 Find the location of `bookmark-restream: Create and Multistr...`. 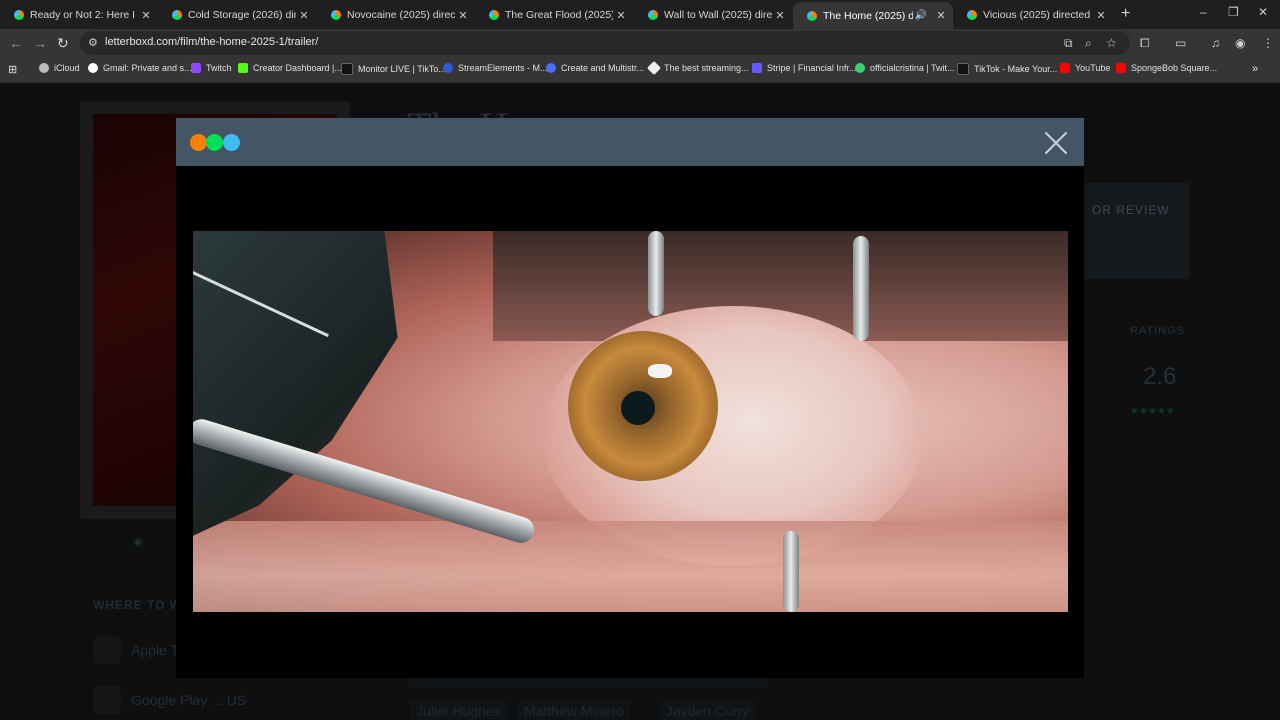

bookmark-restream: Create and Multistr... is located at coordinates (595, 68).